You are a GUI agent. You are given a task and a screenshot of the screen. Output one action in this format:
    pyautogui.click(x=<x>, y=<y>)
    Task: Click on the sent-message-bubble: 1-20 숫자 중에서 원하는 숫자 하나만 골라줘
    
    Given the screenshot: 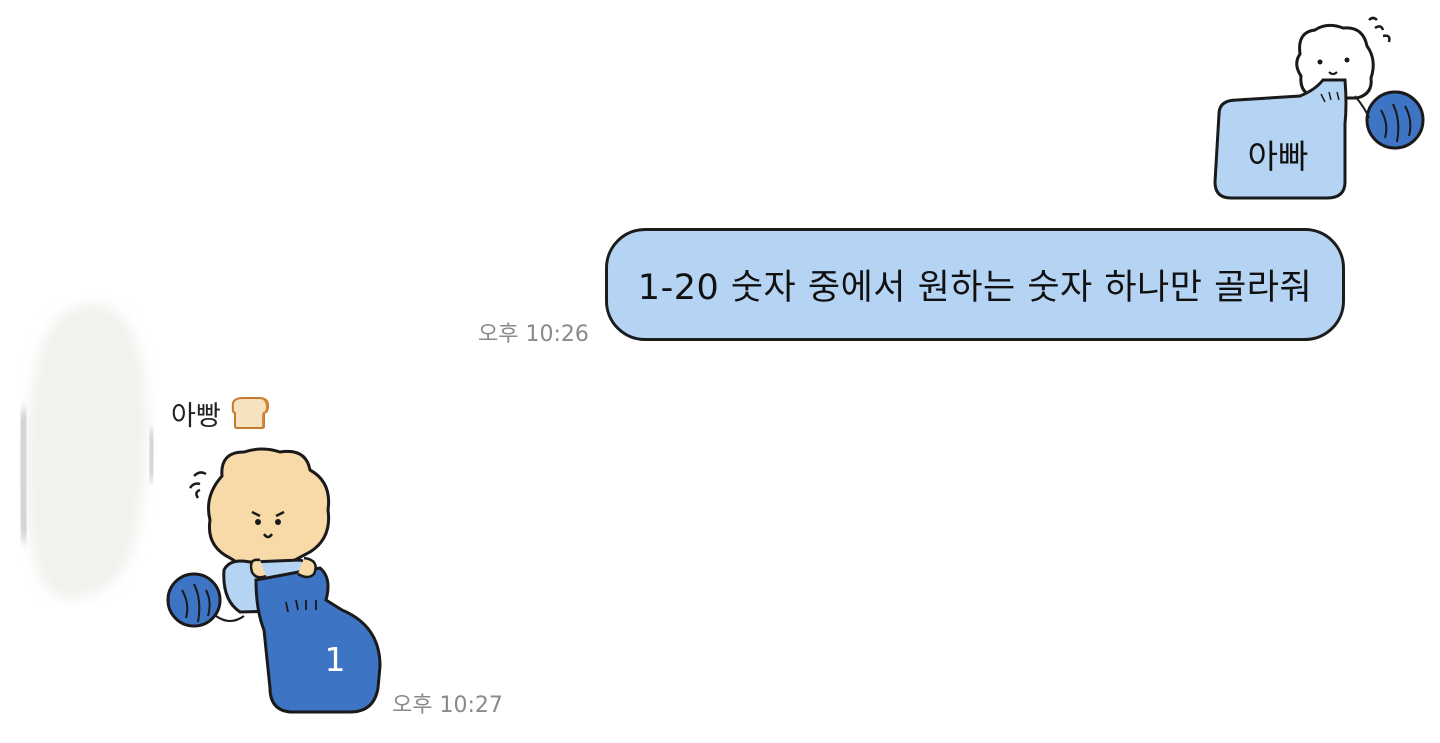 What is the action you would take?
    pyautogui.click(x=975, y=284)
    